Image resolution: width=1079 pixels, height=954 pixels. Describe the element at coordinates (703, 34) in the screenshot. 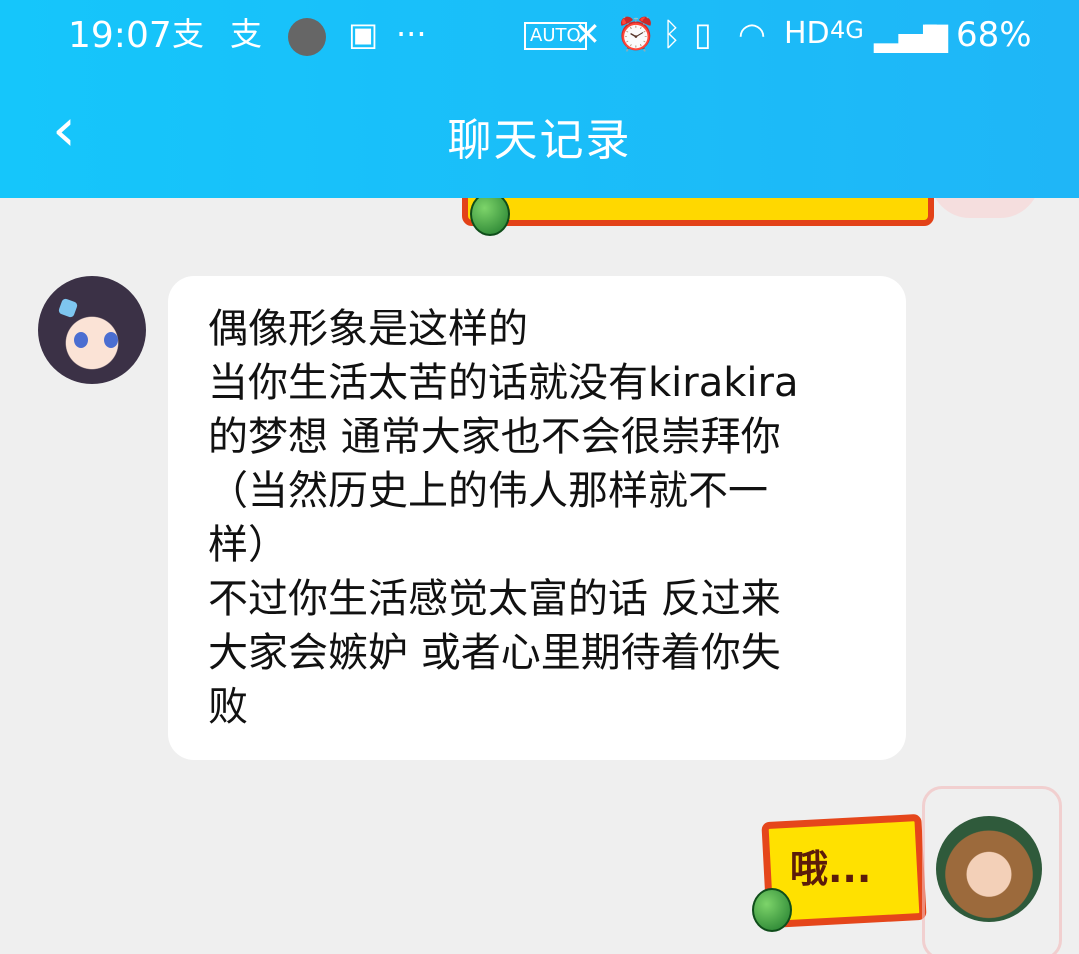

I see `vibrate-icon: ▯` at that location.